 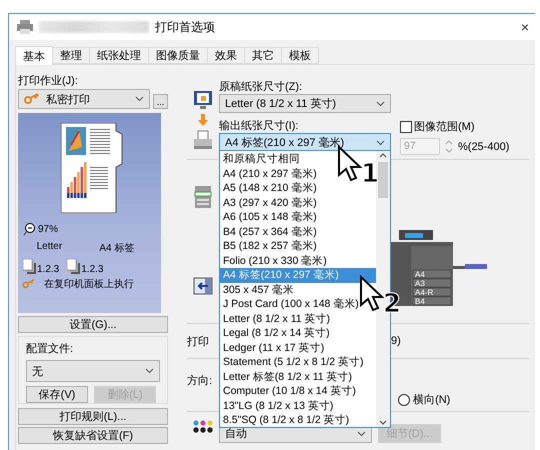 What do you see at coordinates (383, 180) in the screenshot?
I see `scrollbar-thumb` at bounding box center [383, 180].